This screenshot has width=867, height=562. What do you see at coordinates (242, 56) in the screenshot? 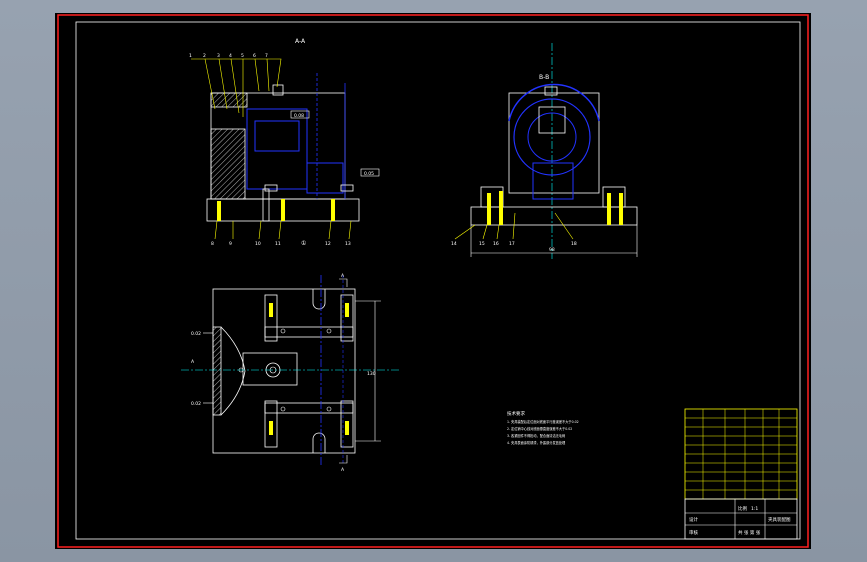
I see `item-number-label: 5` at bounding box center [242, 56].